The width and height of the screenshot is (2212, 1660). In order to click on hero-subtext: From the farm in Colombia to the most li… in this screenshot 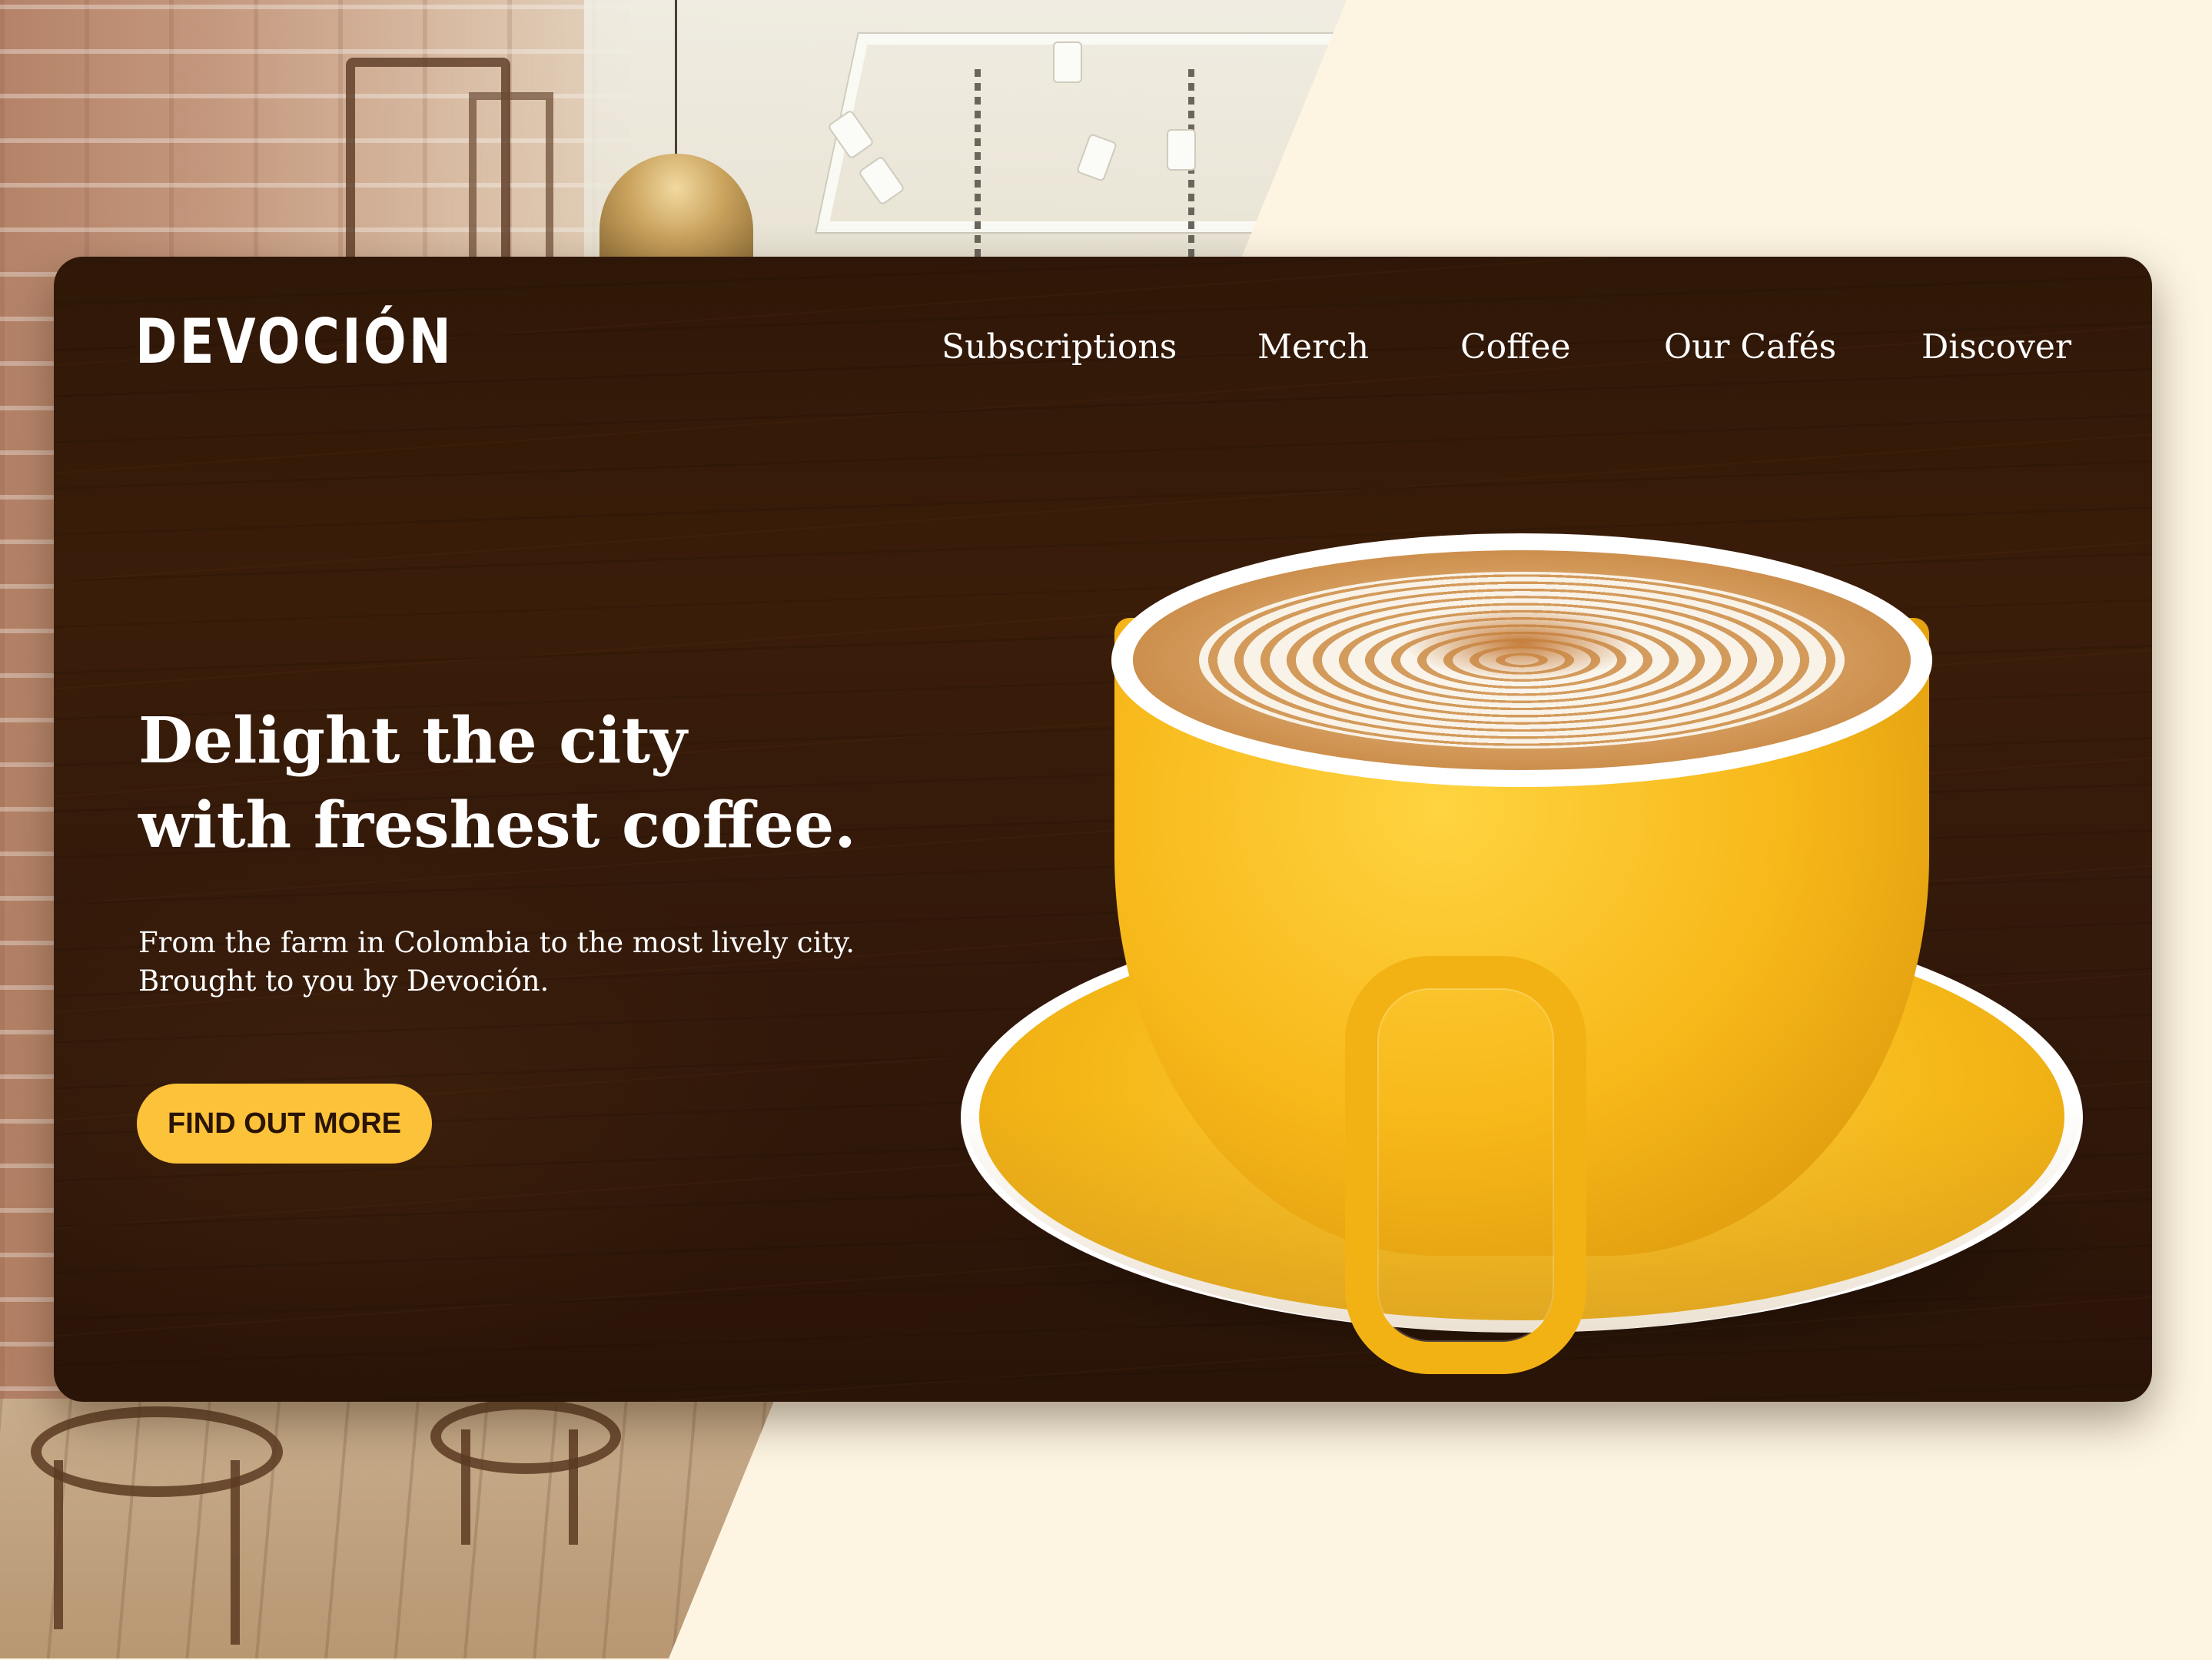, I will do `click(496, 962)`.